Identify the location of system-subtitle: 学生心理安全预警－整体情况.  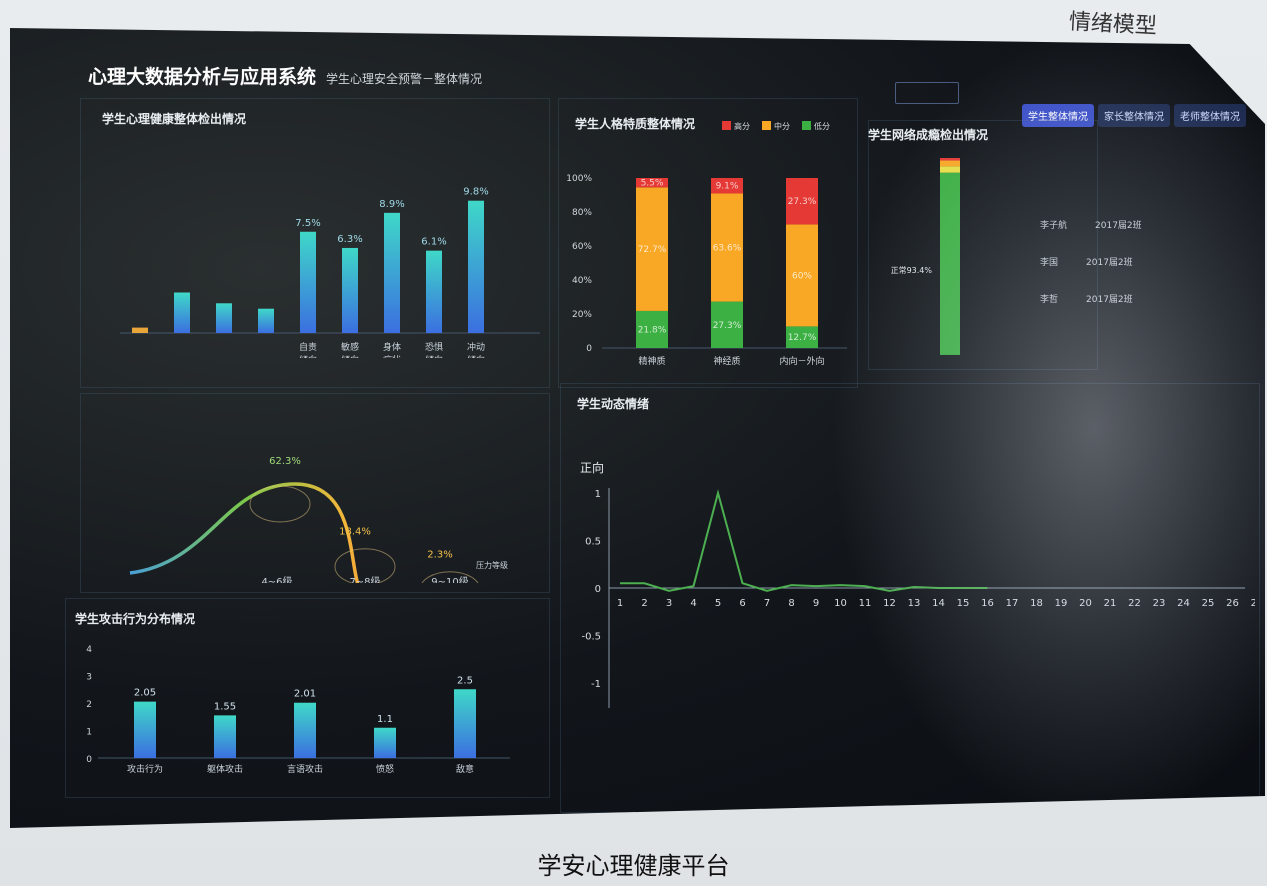
(404, 79).